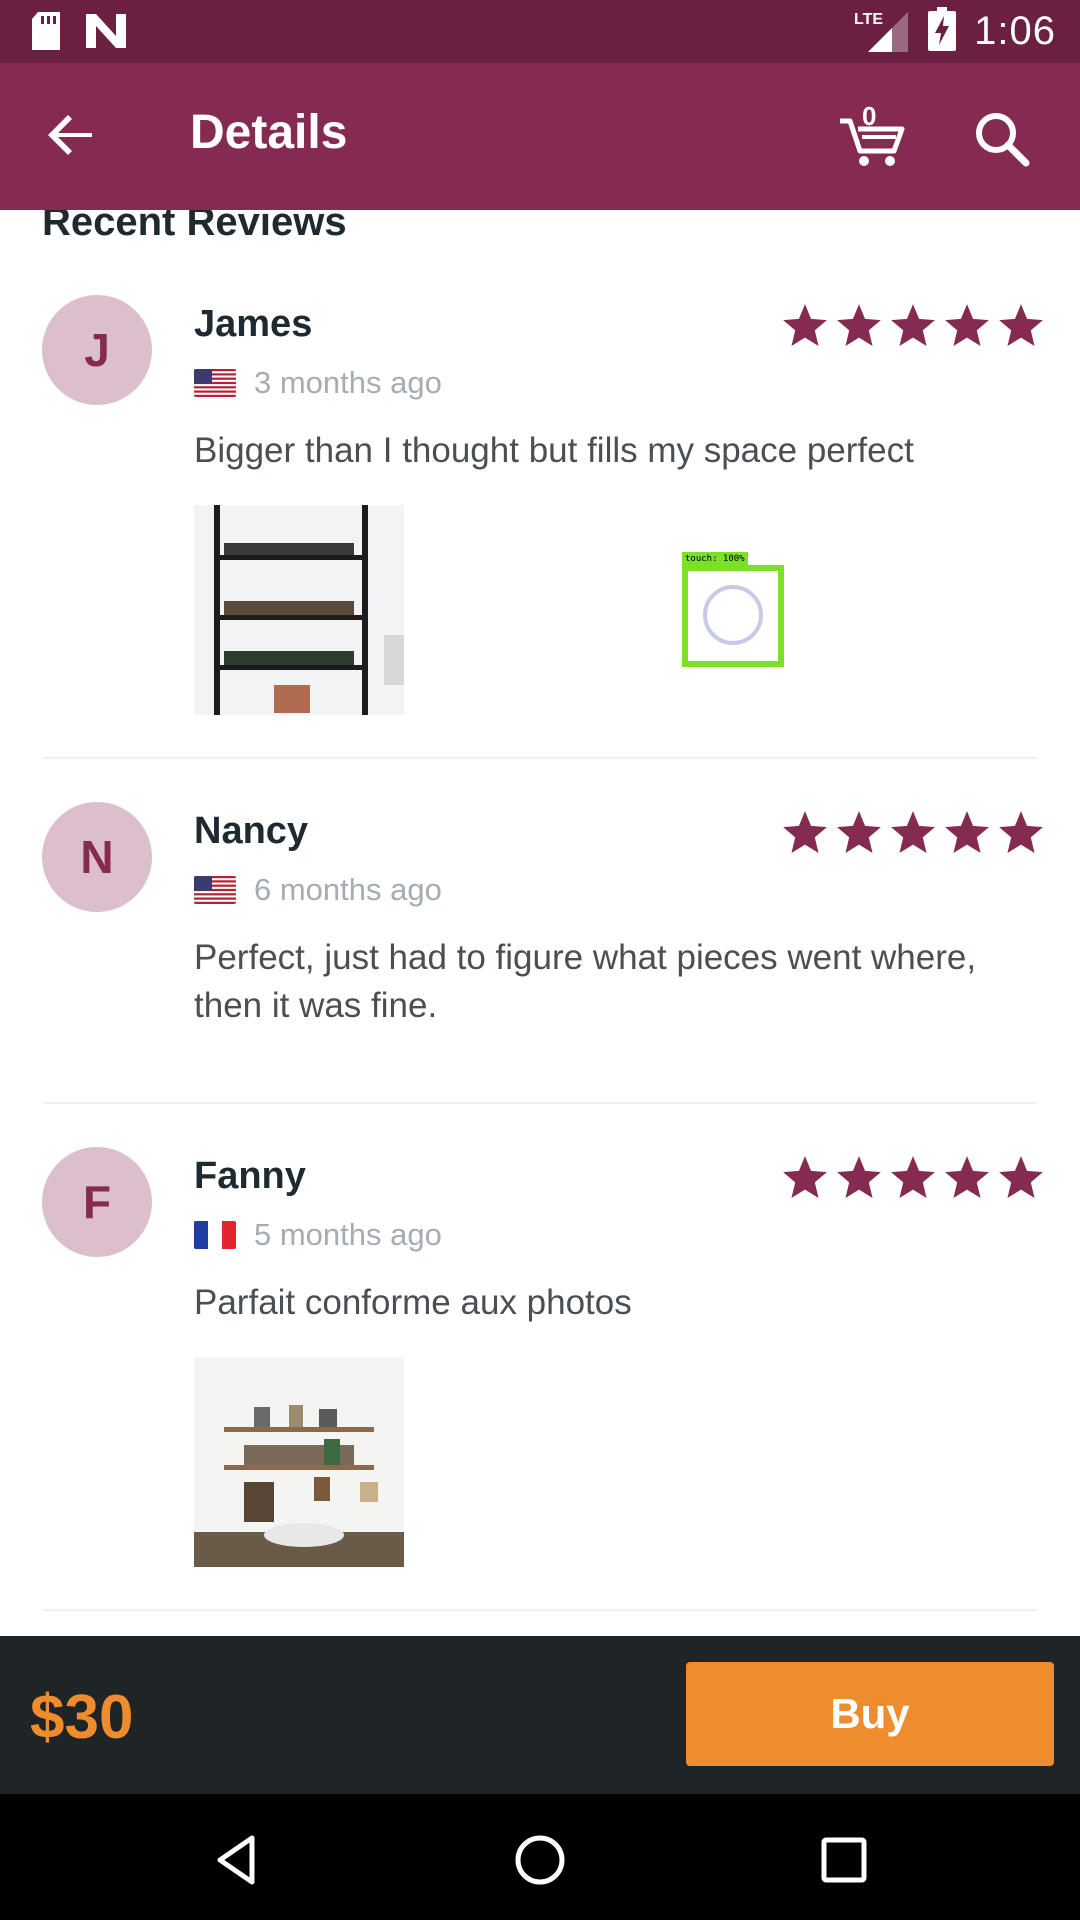  Describe the element at coordinates (413, 1302) in the screenshot. I see `review-text: Parfait conforme aux photos` at that location.